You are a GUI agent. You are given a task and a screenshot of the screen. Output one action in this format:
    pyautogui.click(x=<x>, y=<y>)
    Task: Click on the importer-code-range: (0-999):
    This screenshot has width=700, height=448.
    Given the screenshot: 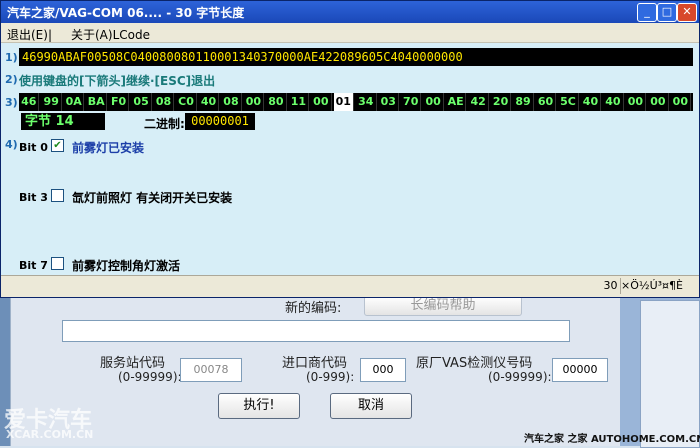 What is the action you would take?
    pyautogui.click(x=330, y=377)
    